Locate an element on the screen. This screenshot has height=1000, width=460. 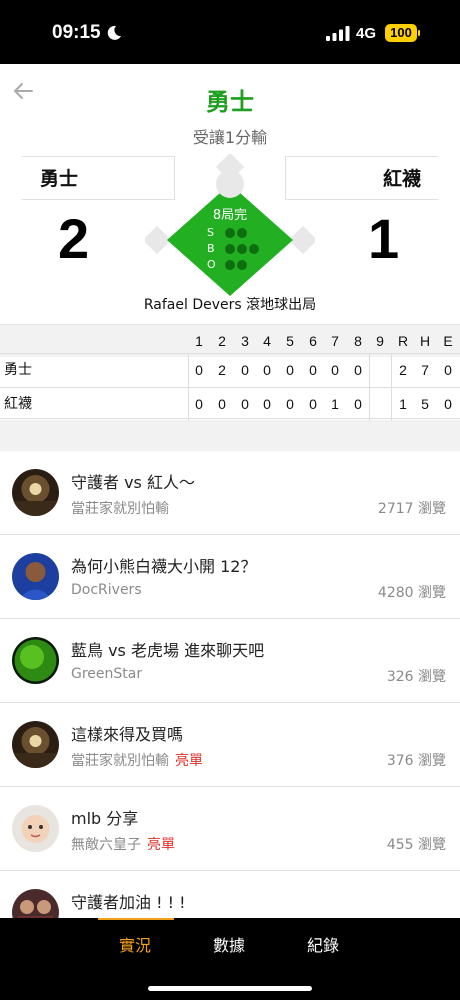
network-label: 4G is located at coordinates (366, 33).